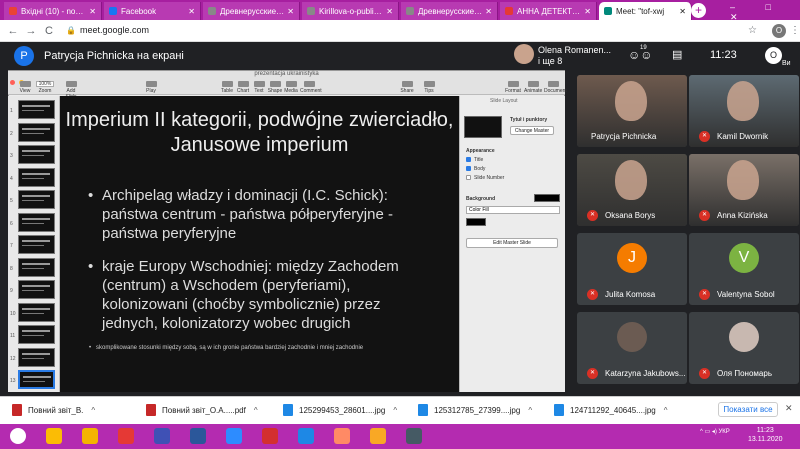  Describe the element at coordinates (744, 269) in the screenshot. I see `participant-tile: V ✕ Valentyna Sobol` at that location.